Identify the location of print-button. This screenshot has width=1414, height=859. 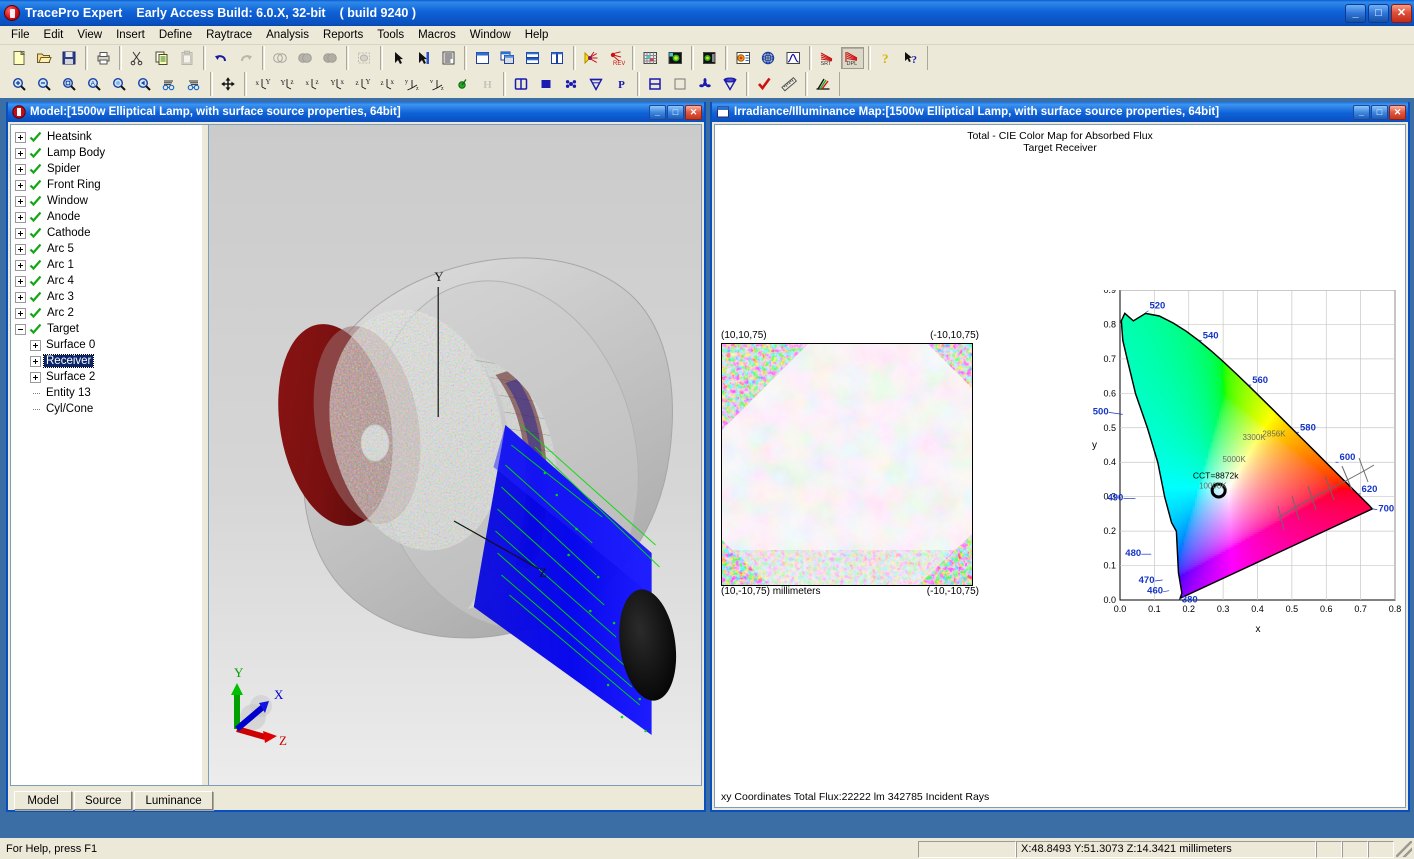
(103, 58).